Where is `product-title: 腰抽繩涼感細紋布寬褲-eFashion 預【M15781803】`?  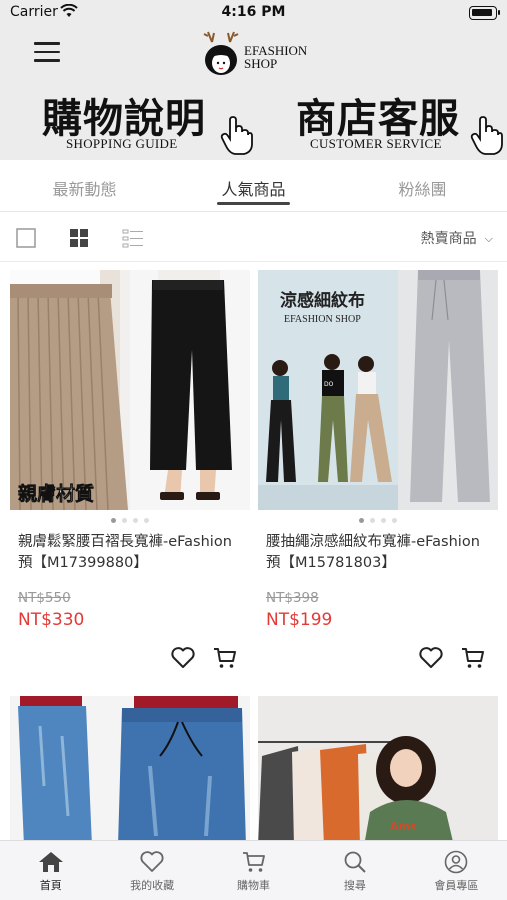
product-title: 腰抽繩涼感細紋布寬褲-eFashion 預【M15781803】 is located at coordinates (379, 553).